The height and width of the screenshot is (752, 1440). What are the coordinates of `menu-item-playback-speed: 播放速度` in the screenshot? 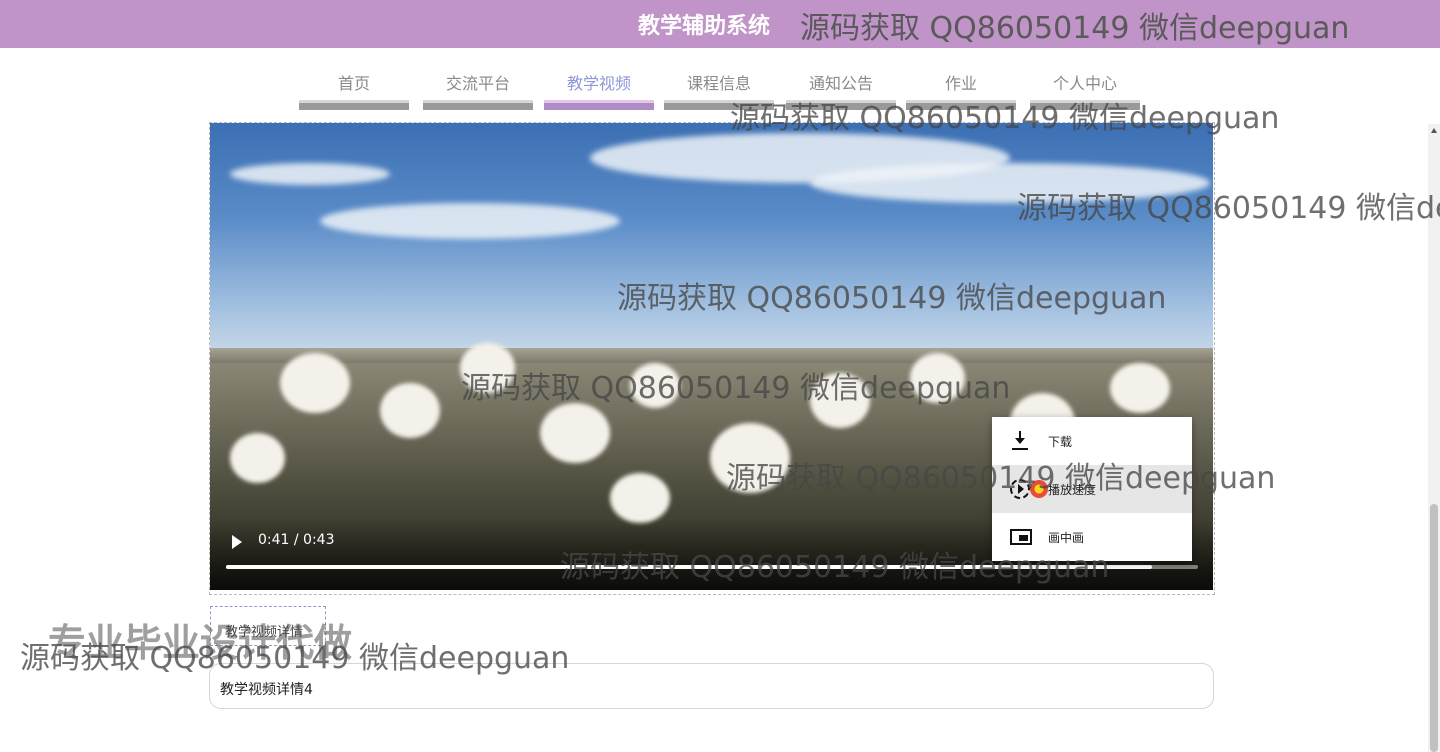 It's located at (1092, 489).